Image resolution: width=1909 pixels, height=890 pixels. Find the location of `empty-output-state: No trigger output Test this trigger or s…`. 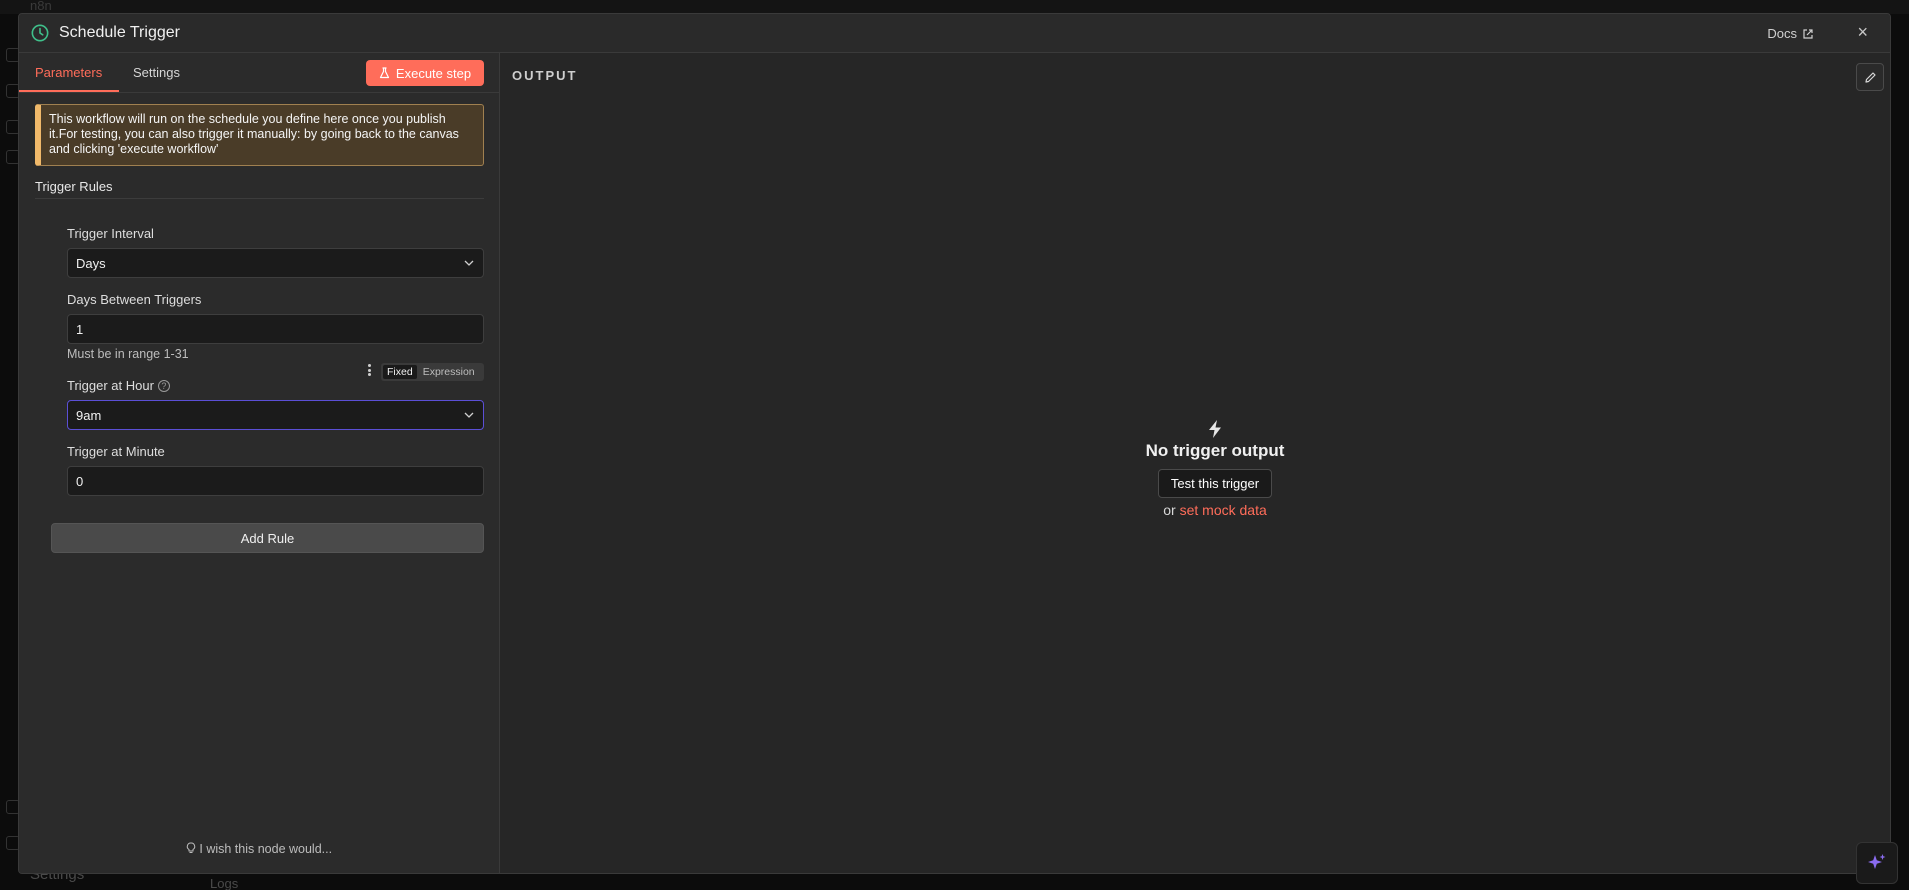

empty-output-state: No trigger output Test this trigger or s… is located at coordinates (1215, 468).